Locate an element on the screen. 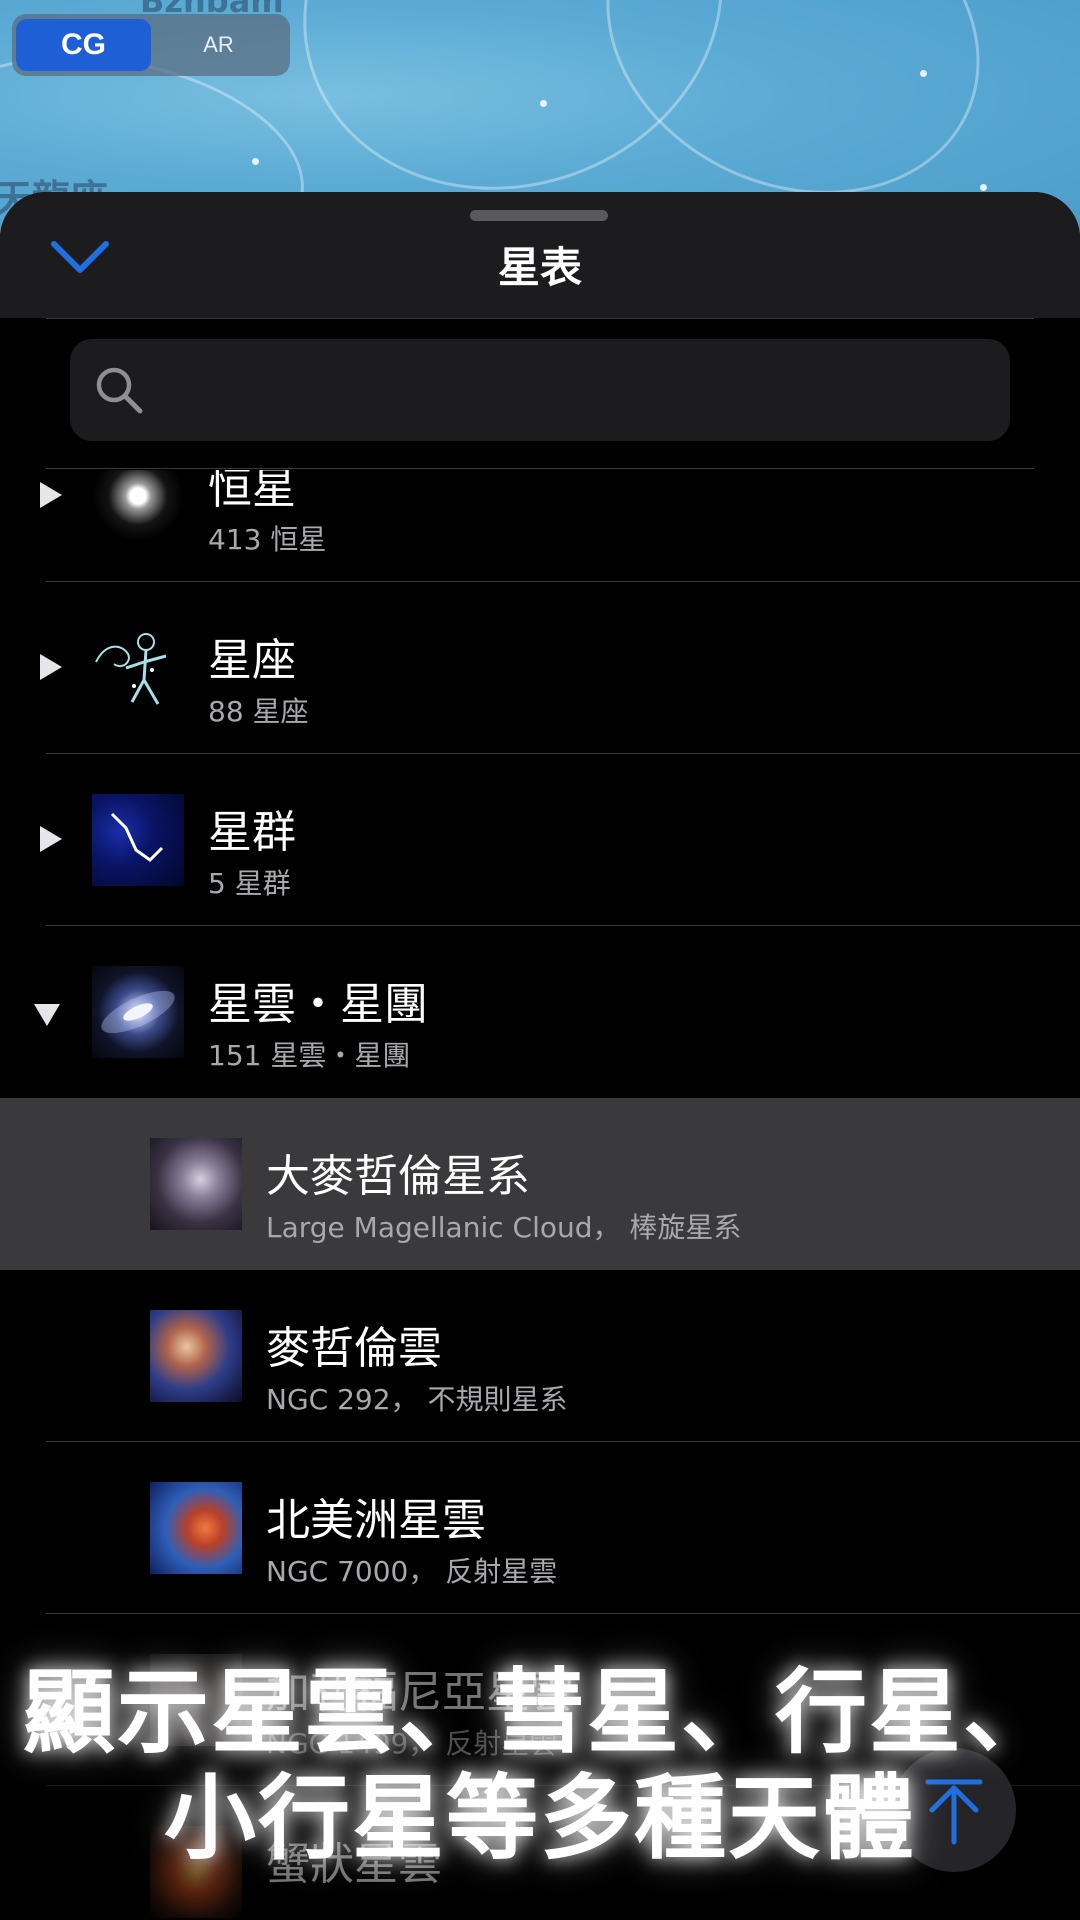  category-count: 413 恒星 is located at coordinates (267, 539).